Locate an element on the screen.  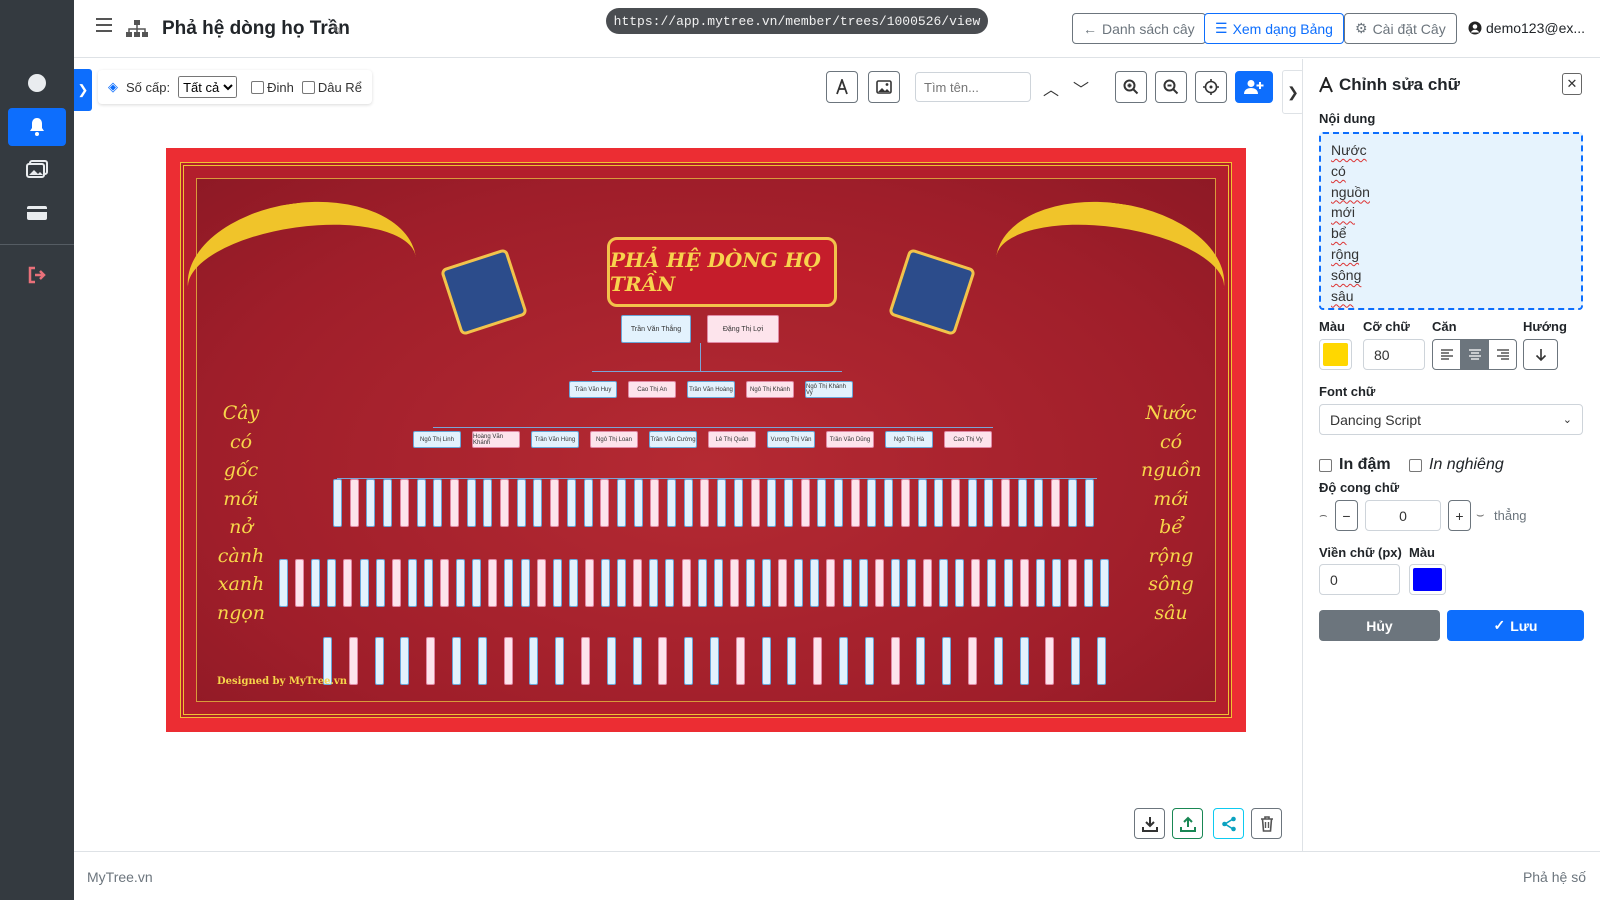
add-text-button is located at coordinates (842, 87).